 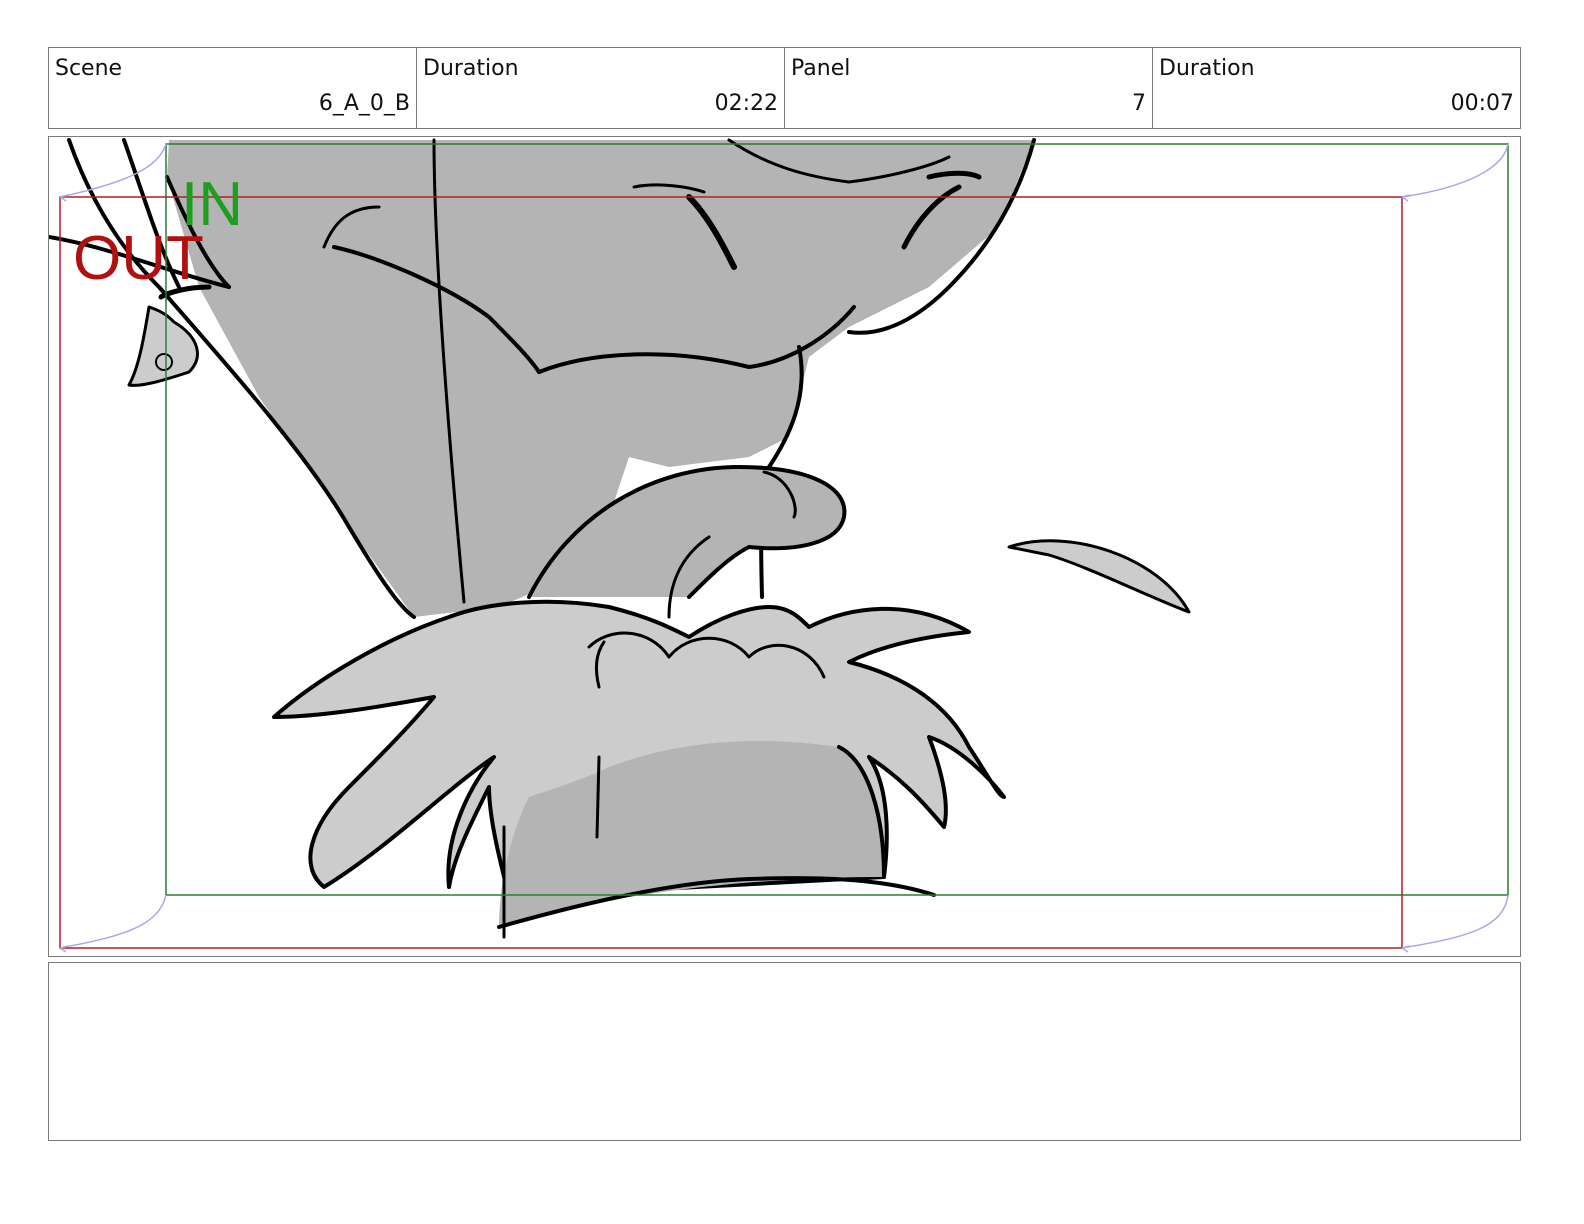 I want to click on panel-notes, so click(x=784, y=1051).